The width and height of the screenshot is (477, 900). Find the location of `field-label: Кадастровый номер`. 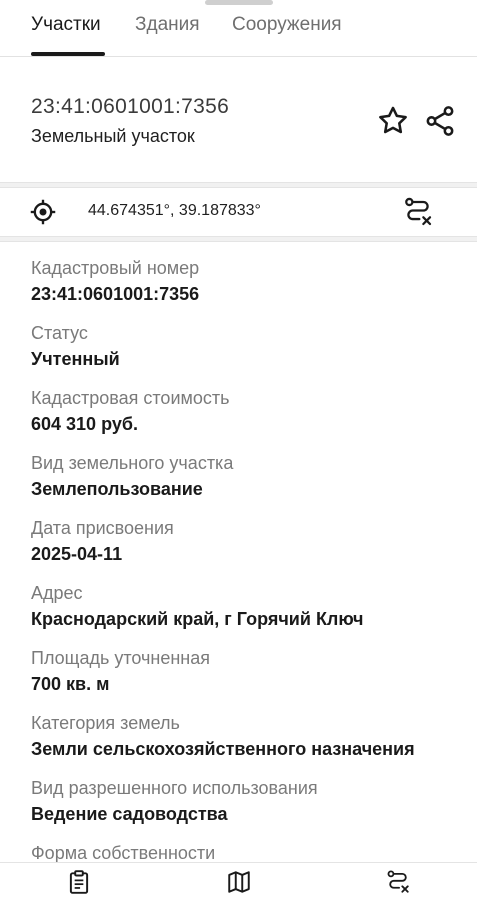

field-label: Кадастровый номер is located at coordinates (115, 268).